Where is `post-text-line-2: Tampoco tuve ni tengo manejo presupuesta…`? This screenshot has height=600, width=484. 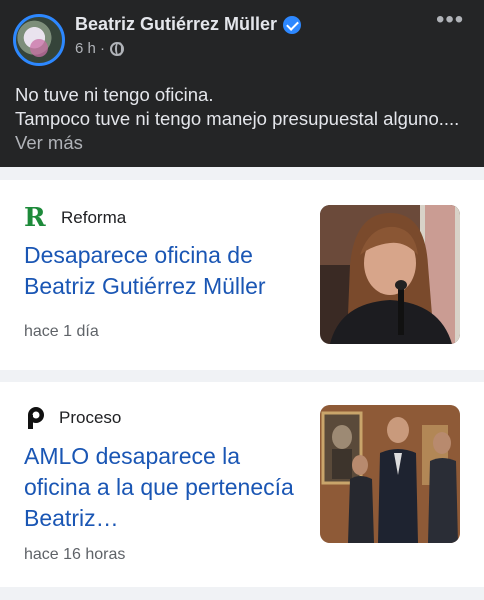 post-text-line-2: Tampoco tuve ni tengo manejo presupuesta… is located at coordinates (237, 130).